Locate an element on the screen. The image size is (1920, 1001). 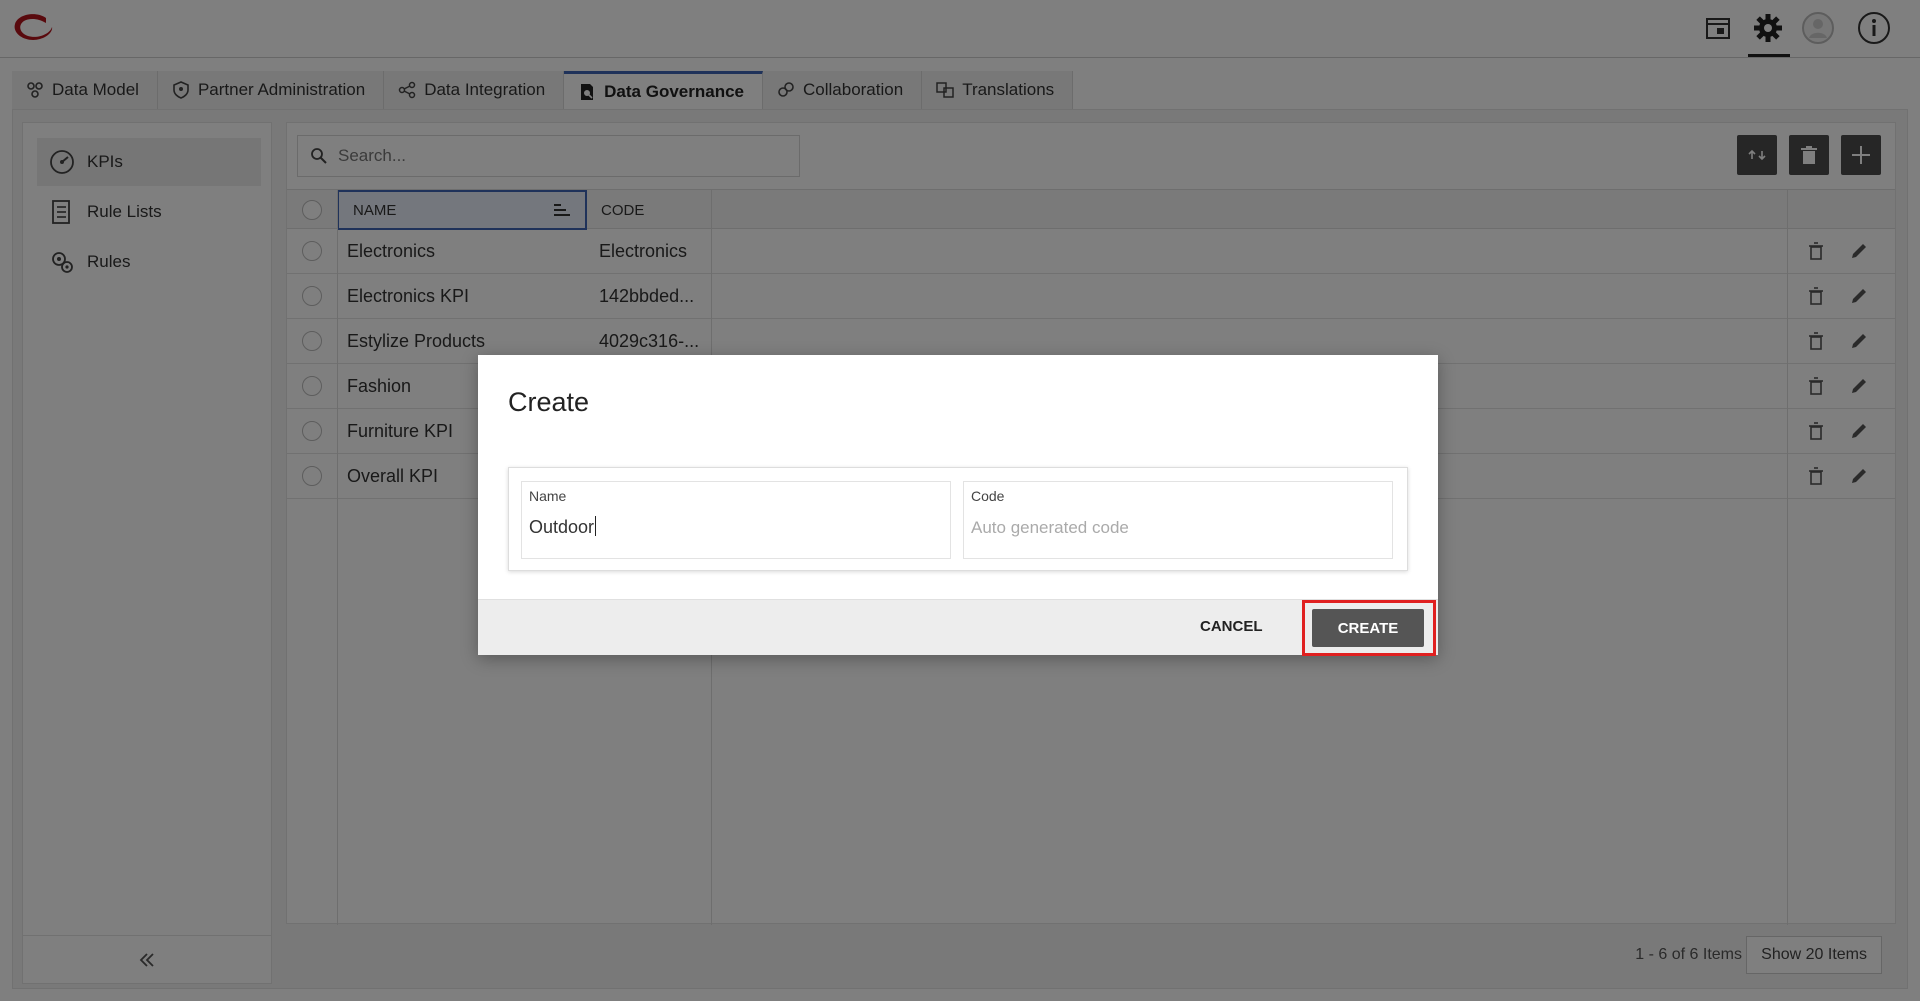
code-input-placeholder: Auto generated code is located at coordinates (1050, 527).